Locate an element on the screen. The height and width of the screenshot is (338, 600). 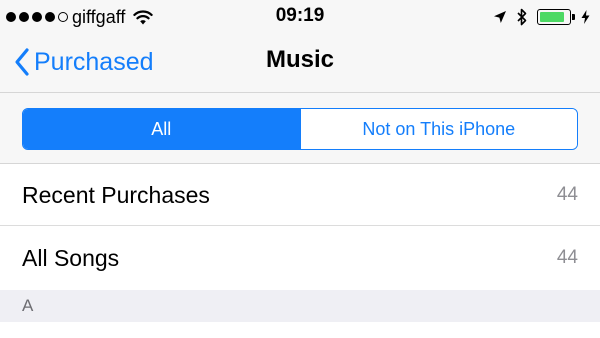
segmented-control: All Not on This iPhone is located at coordinates (300, 129).